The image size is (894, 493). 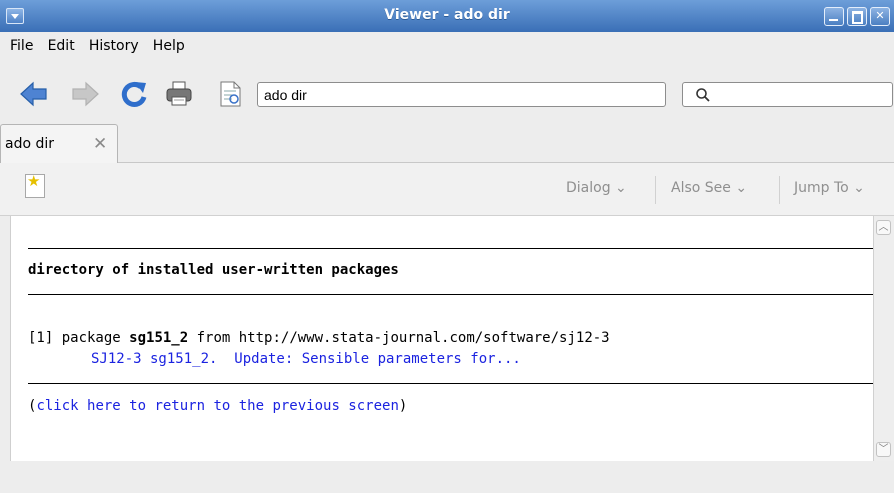 I want to click on new-viewer-icon: ★, so click(x=35, y=185).